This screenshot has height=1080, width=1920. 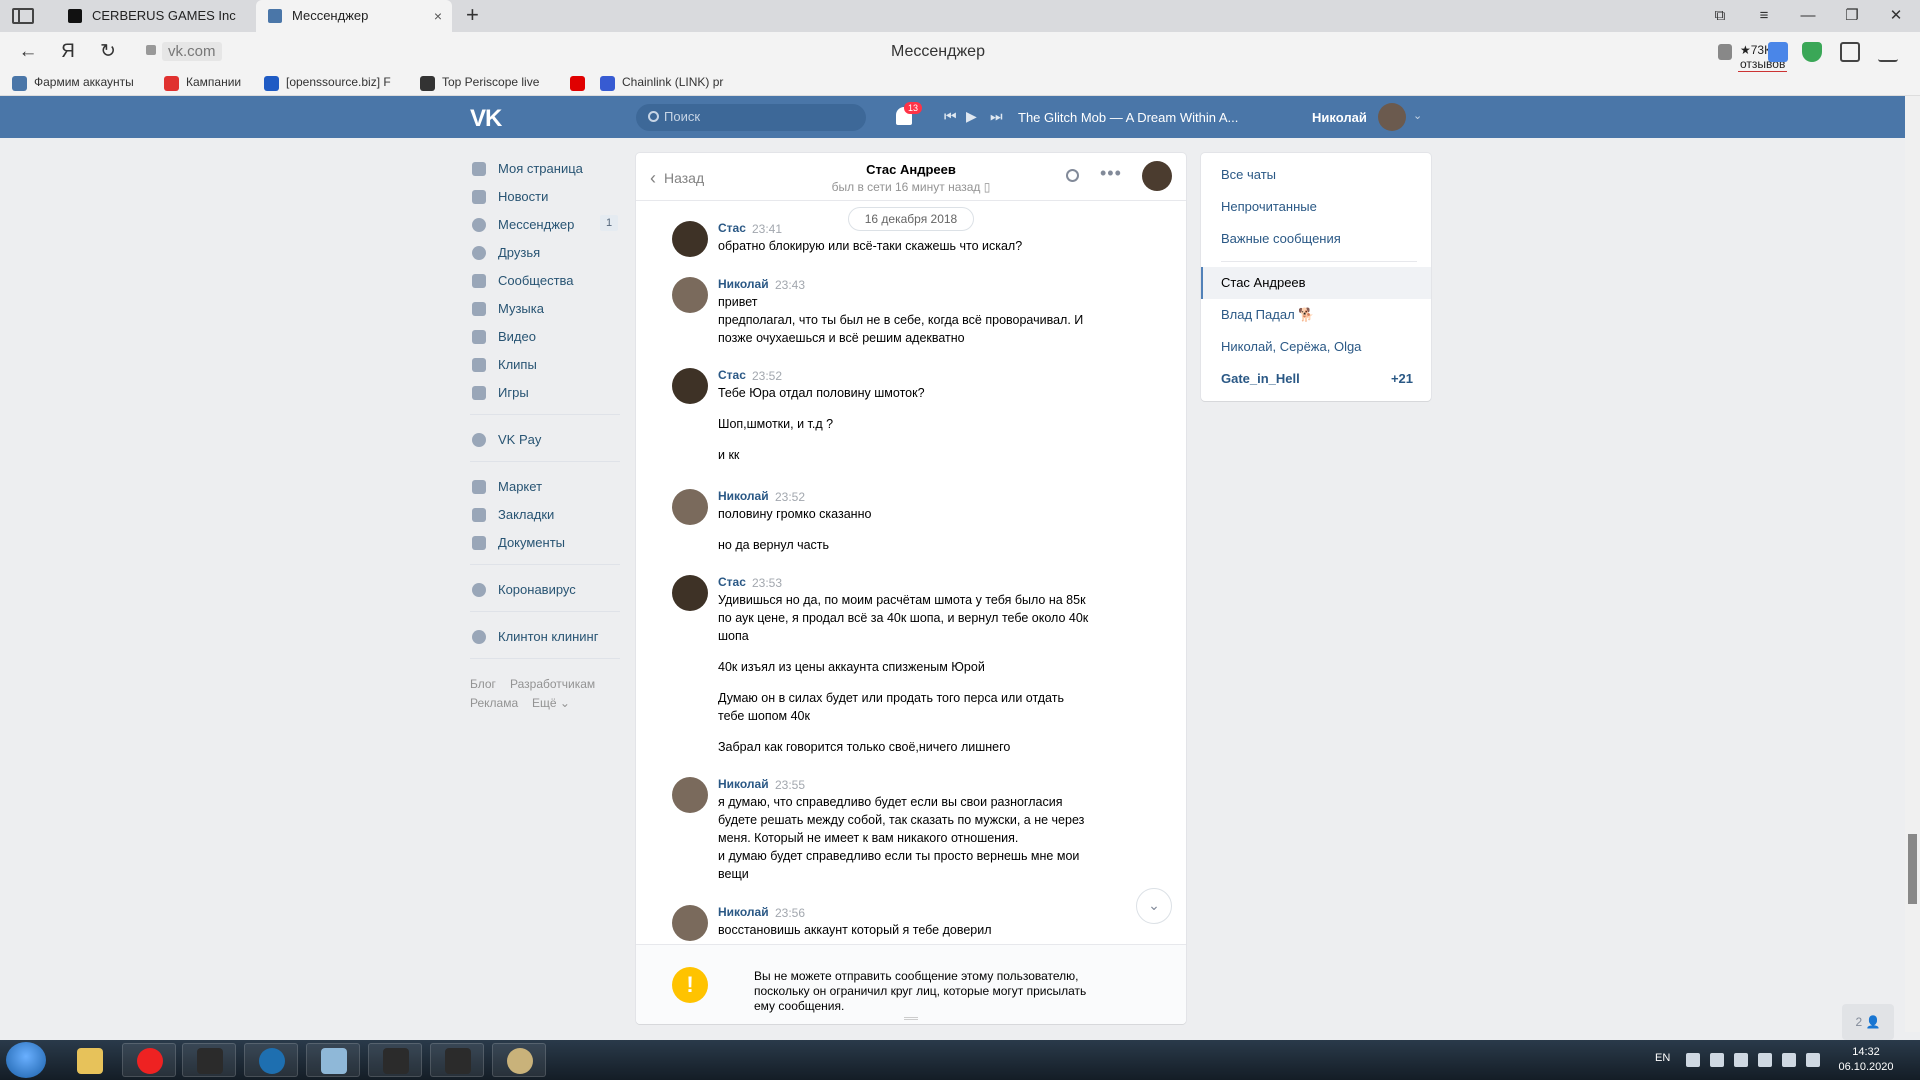 I want to click on bookmark-item: Фармим аккаунты, so click(x=73, y=83).